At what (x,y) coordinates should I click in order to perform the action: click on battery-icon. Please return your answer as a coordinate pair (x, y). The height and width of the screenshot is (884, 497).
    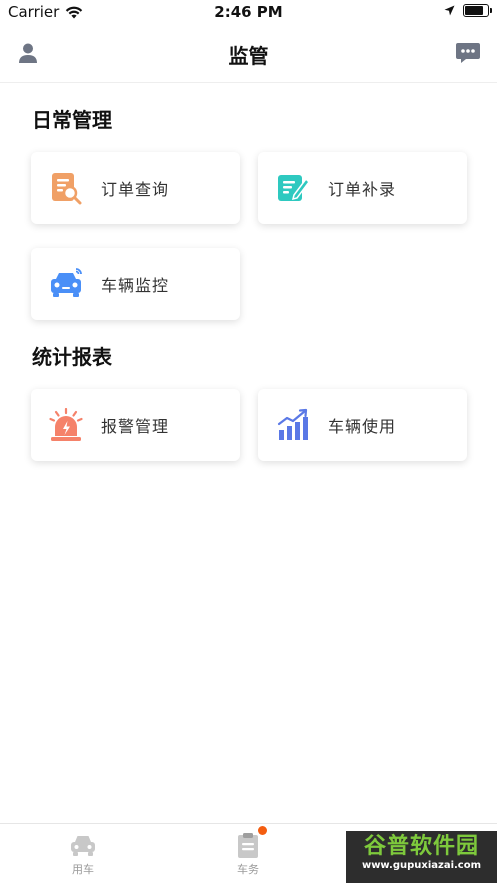
    Looking at the image, I should click on (477, 10).